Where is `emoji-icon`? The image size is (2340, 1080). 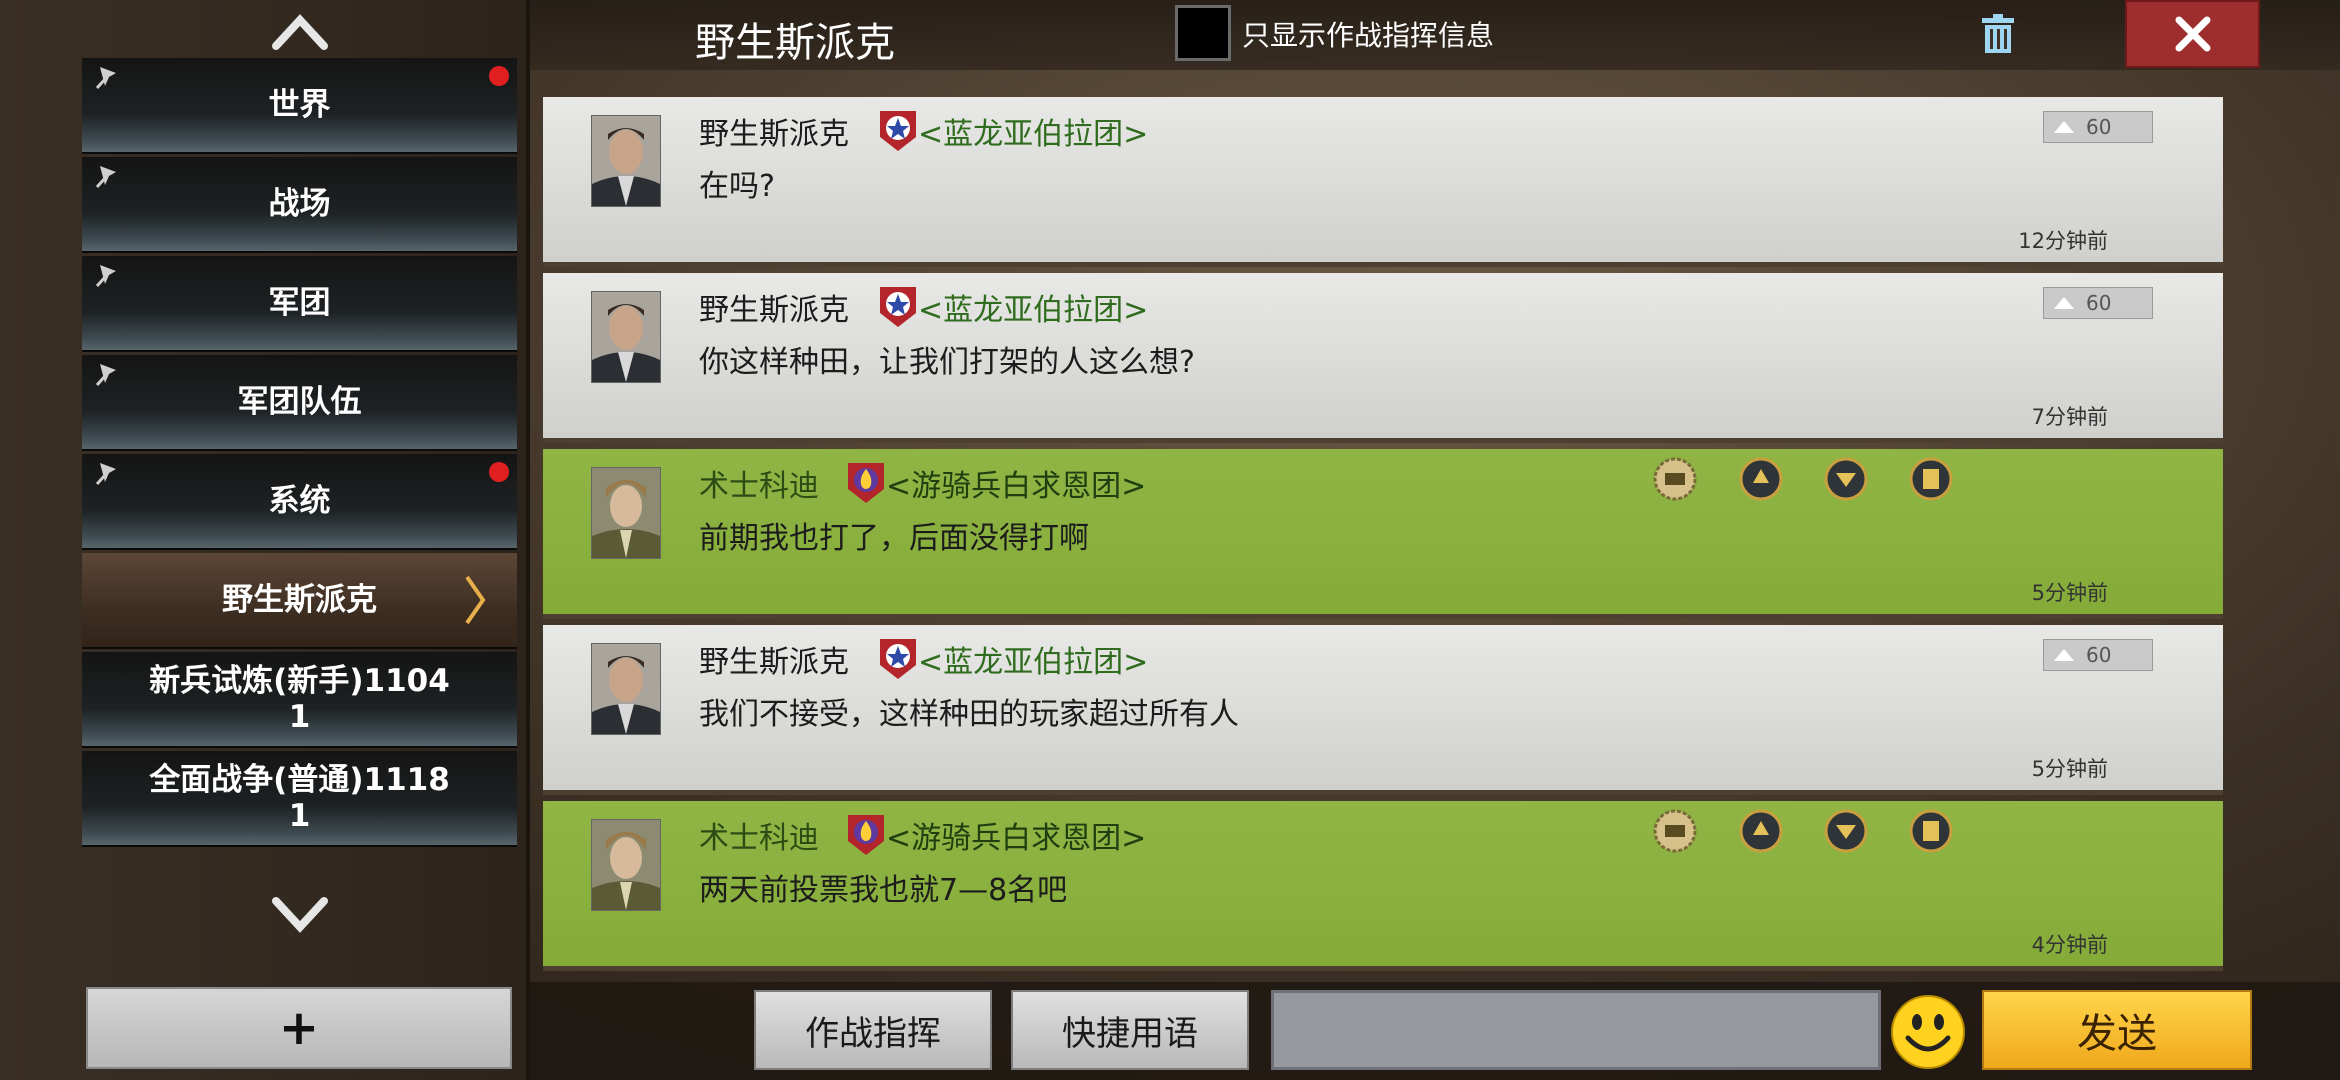 emoji-icon is located at coordinates (1928, 1032).